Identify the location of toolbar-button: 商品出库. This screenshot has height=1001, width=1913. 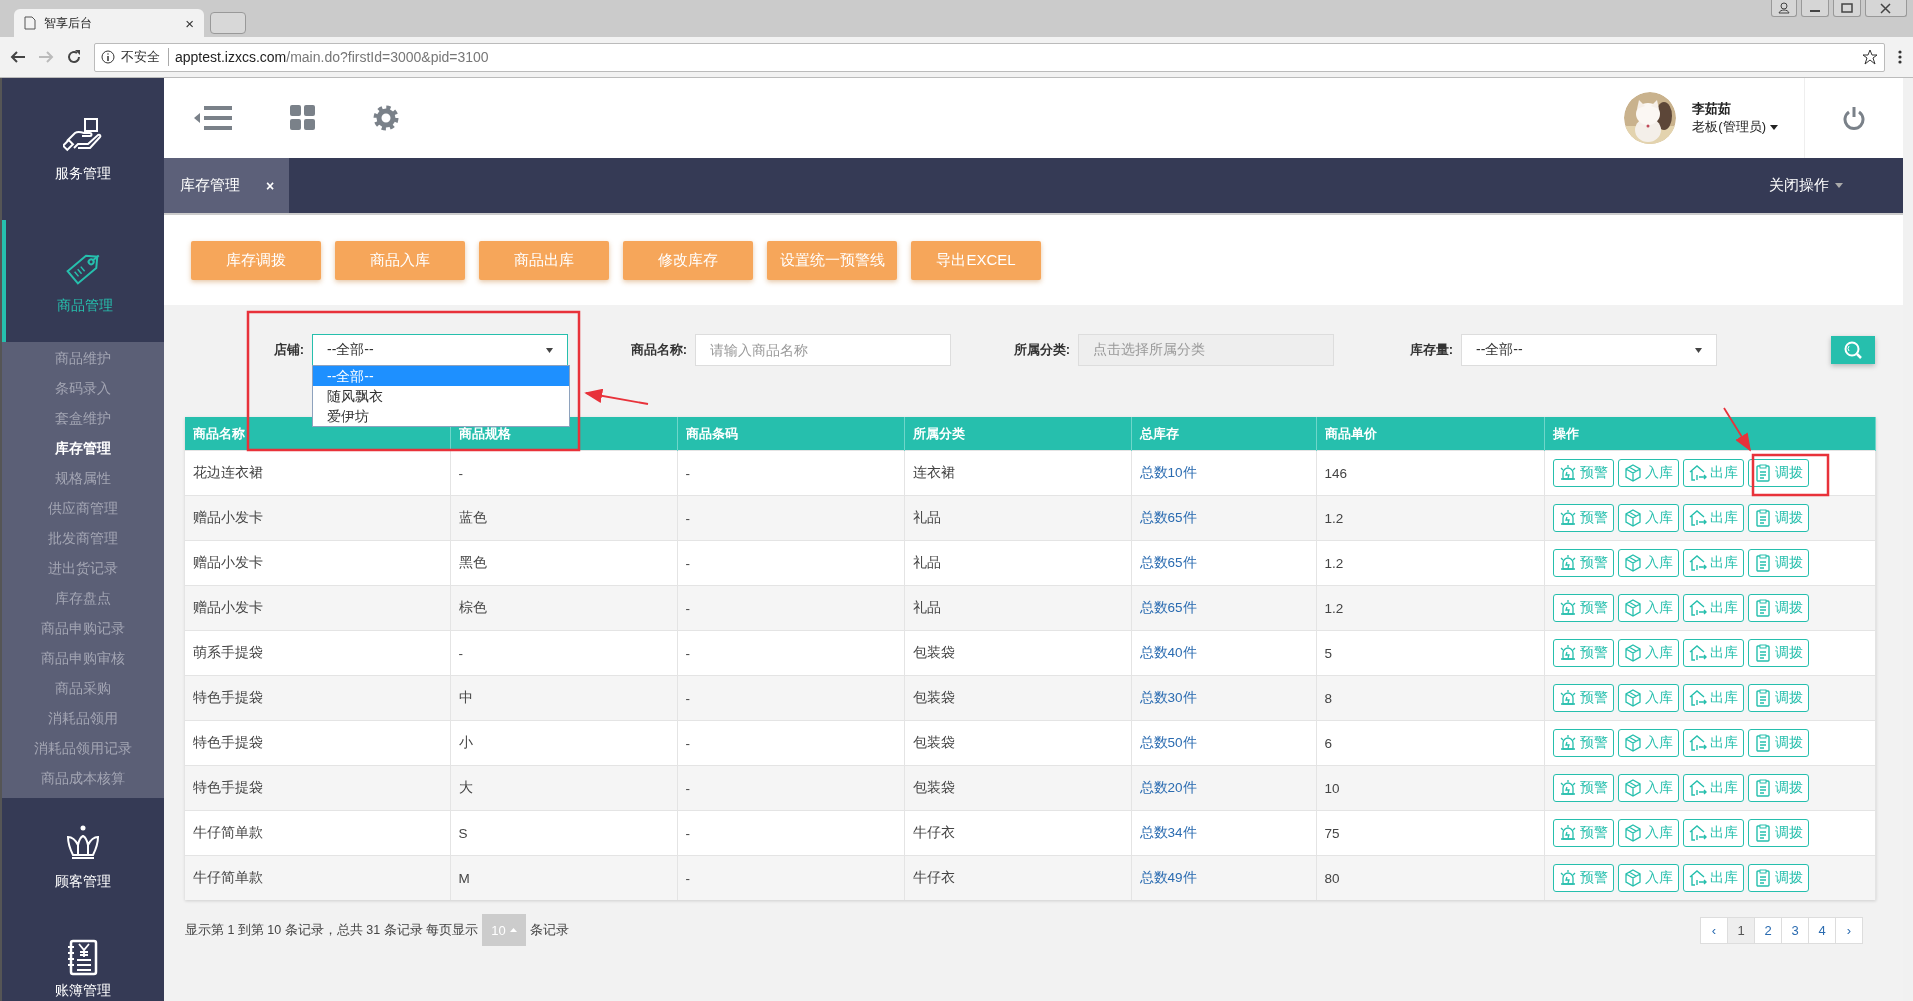
(544, 260).